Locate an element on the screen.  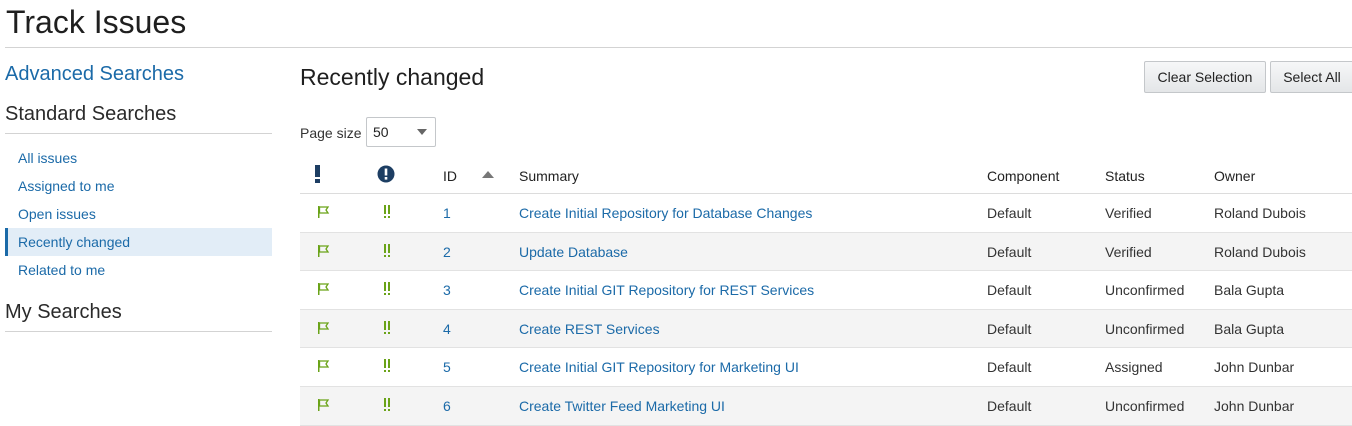
clear-selection-button: Clear Selection is located at coordinates (1205, 77).